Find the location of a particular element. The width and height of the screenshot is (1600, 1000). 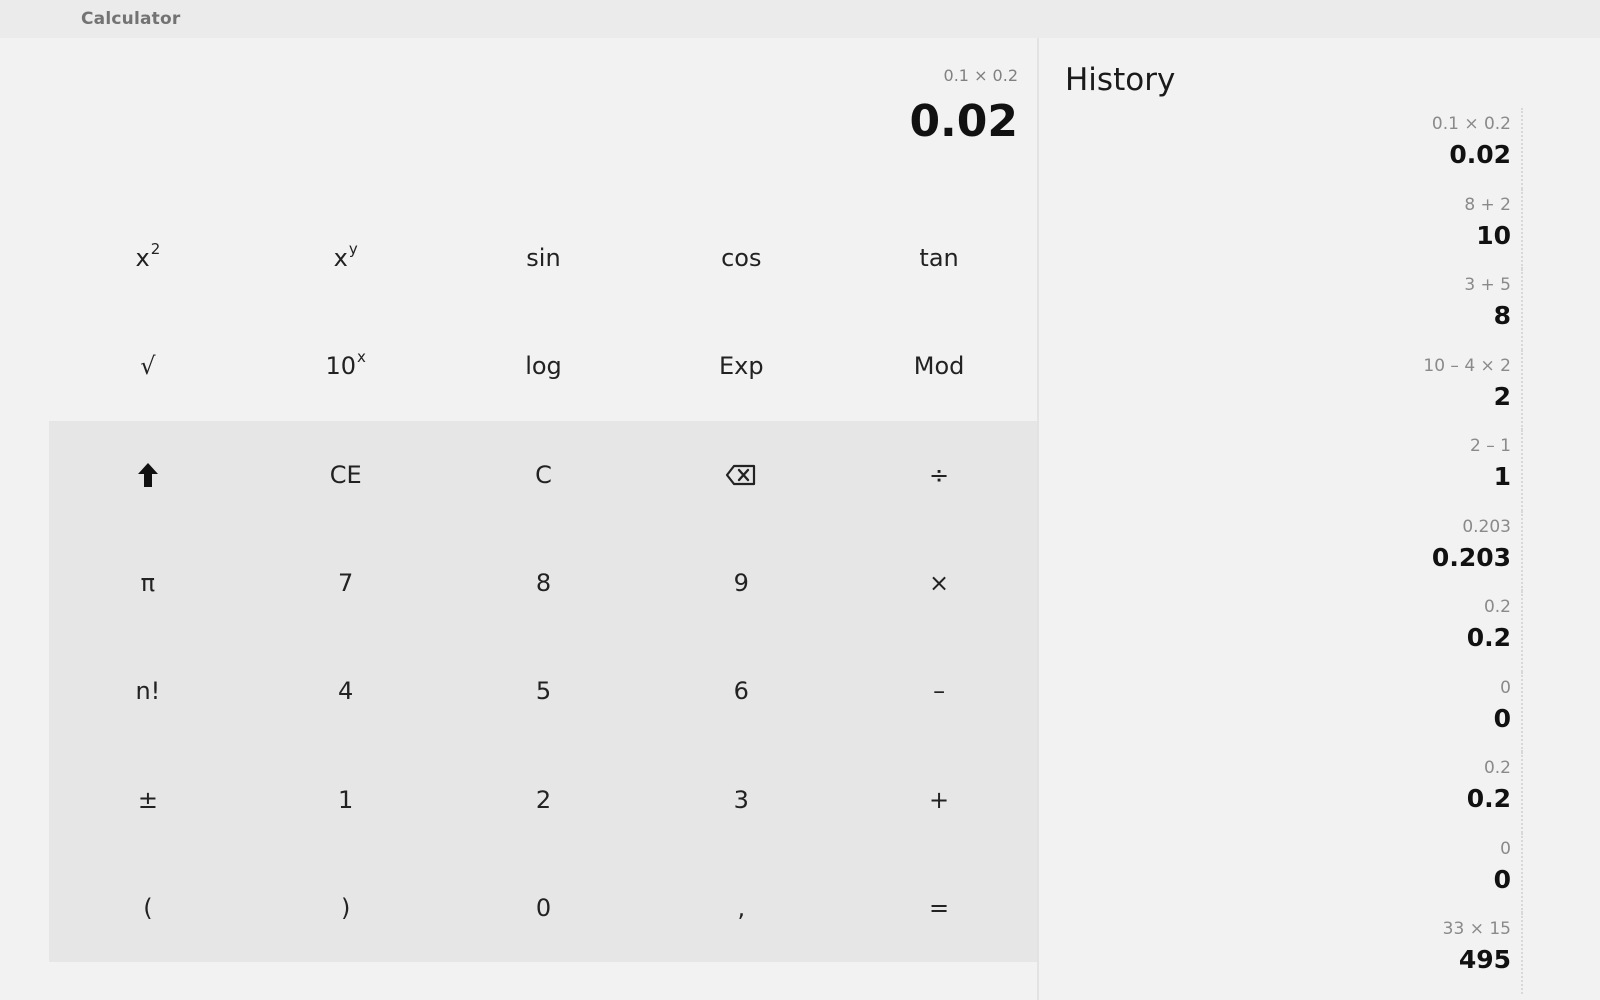

history-item: 0.1 × 0.2 0.02 is located at coordinates (1373, 148).